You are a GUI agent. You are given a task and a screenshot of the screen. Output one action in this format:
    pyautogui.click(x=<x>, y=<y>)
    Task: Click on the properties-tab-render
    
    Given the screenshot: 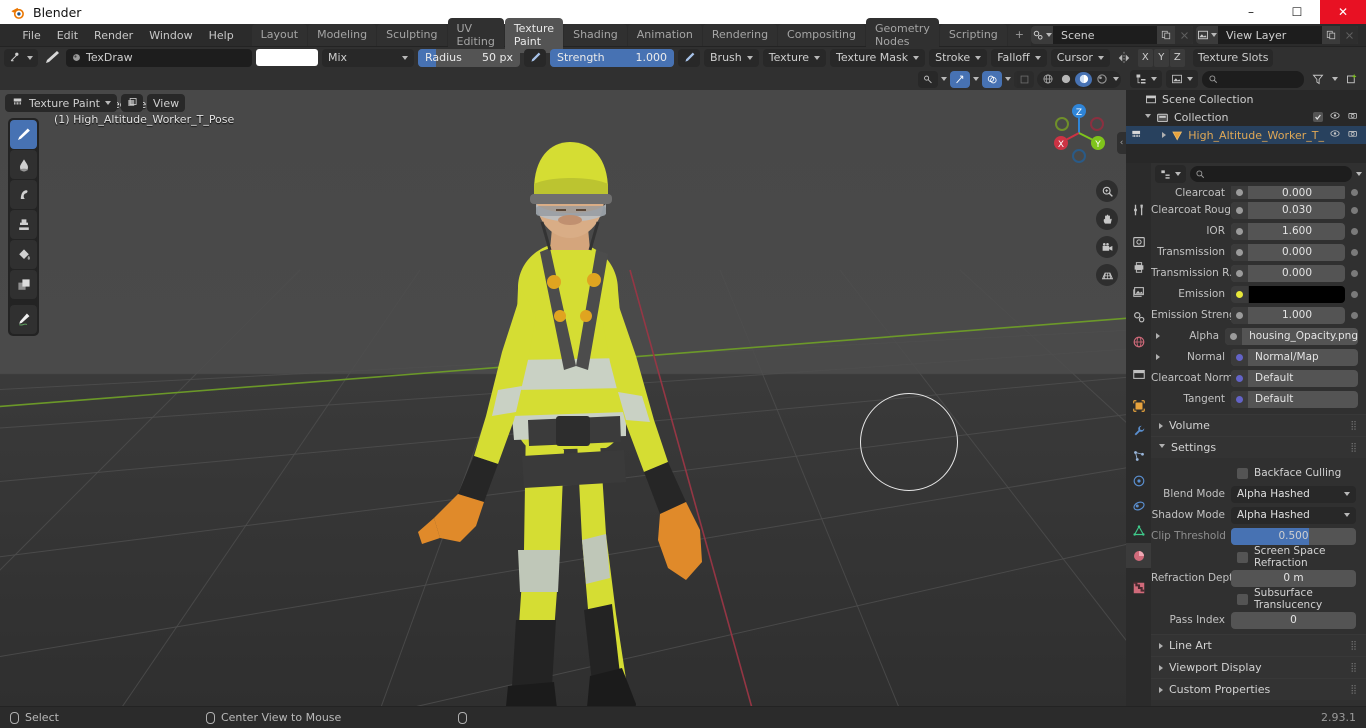 What is the action you would take?
    pyautogui.click(x=1138, y=241)
    